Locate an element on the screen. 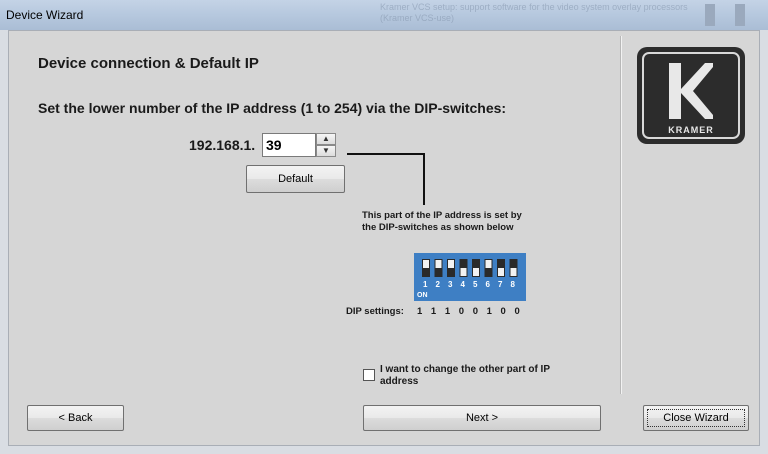 The image size is (768, 454). change-ip-checkbox is located at coordinates (369, 375).